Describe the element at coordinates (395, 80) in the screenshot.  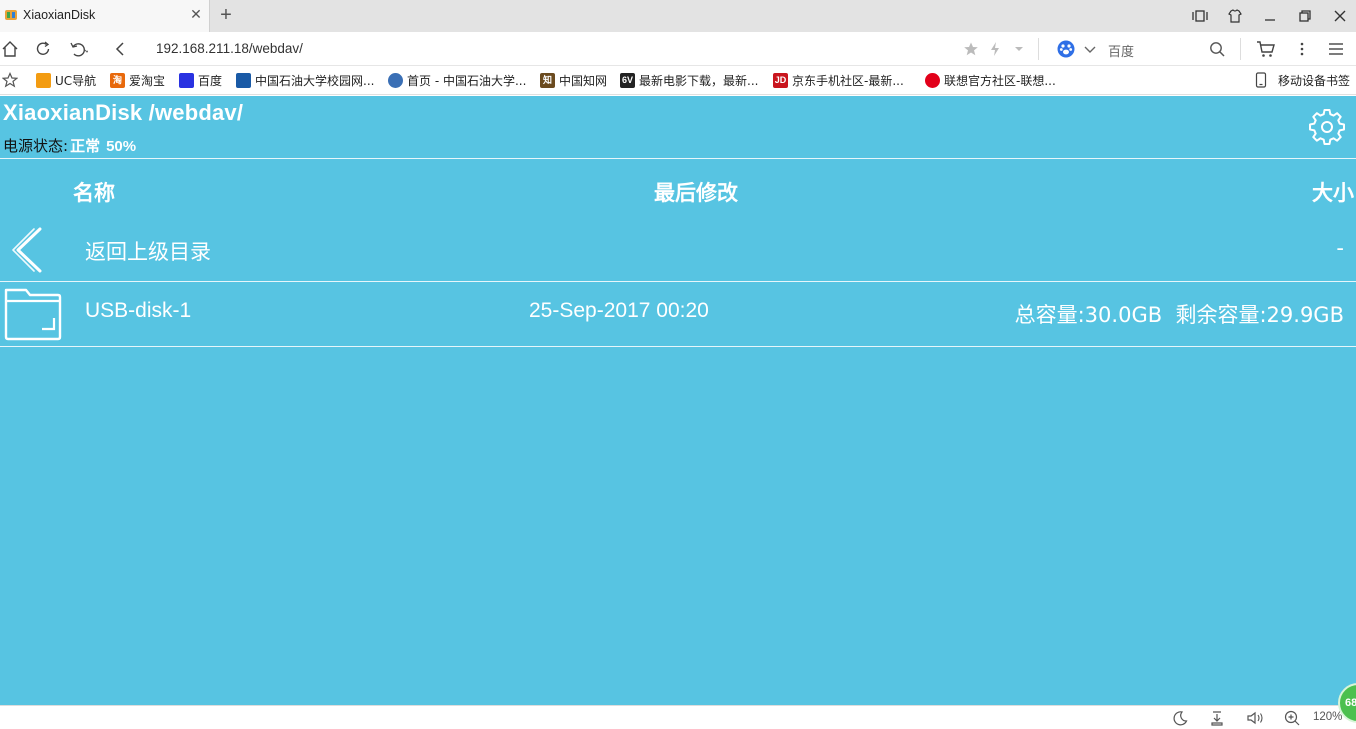
I see `cup-home-icon` at that location.